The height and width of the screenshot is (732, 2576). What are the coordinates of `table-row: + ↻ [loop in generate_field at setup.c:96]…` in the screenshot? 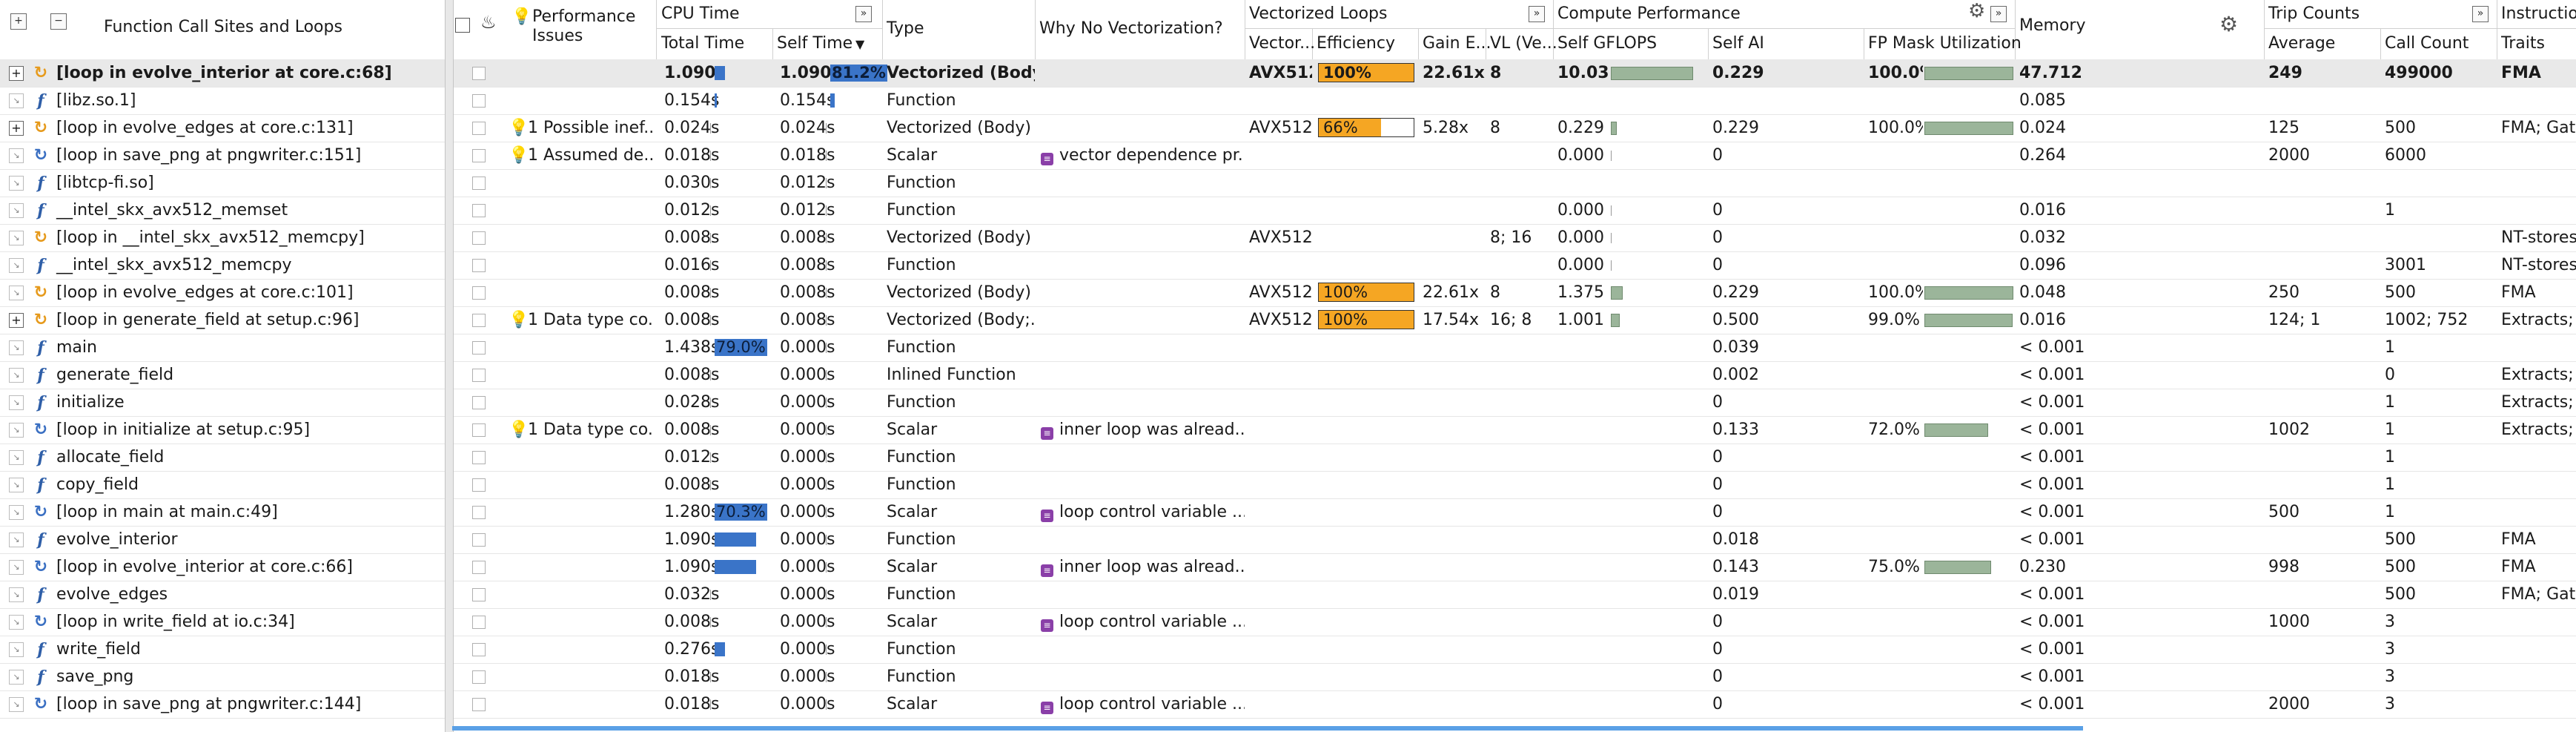 It's located at (1288, 320).